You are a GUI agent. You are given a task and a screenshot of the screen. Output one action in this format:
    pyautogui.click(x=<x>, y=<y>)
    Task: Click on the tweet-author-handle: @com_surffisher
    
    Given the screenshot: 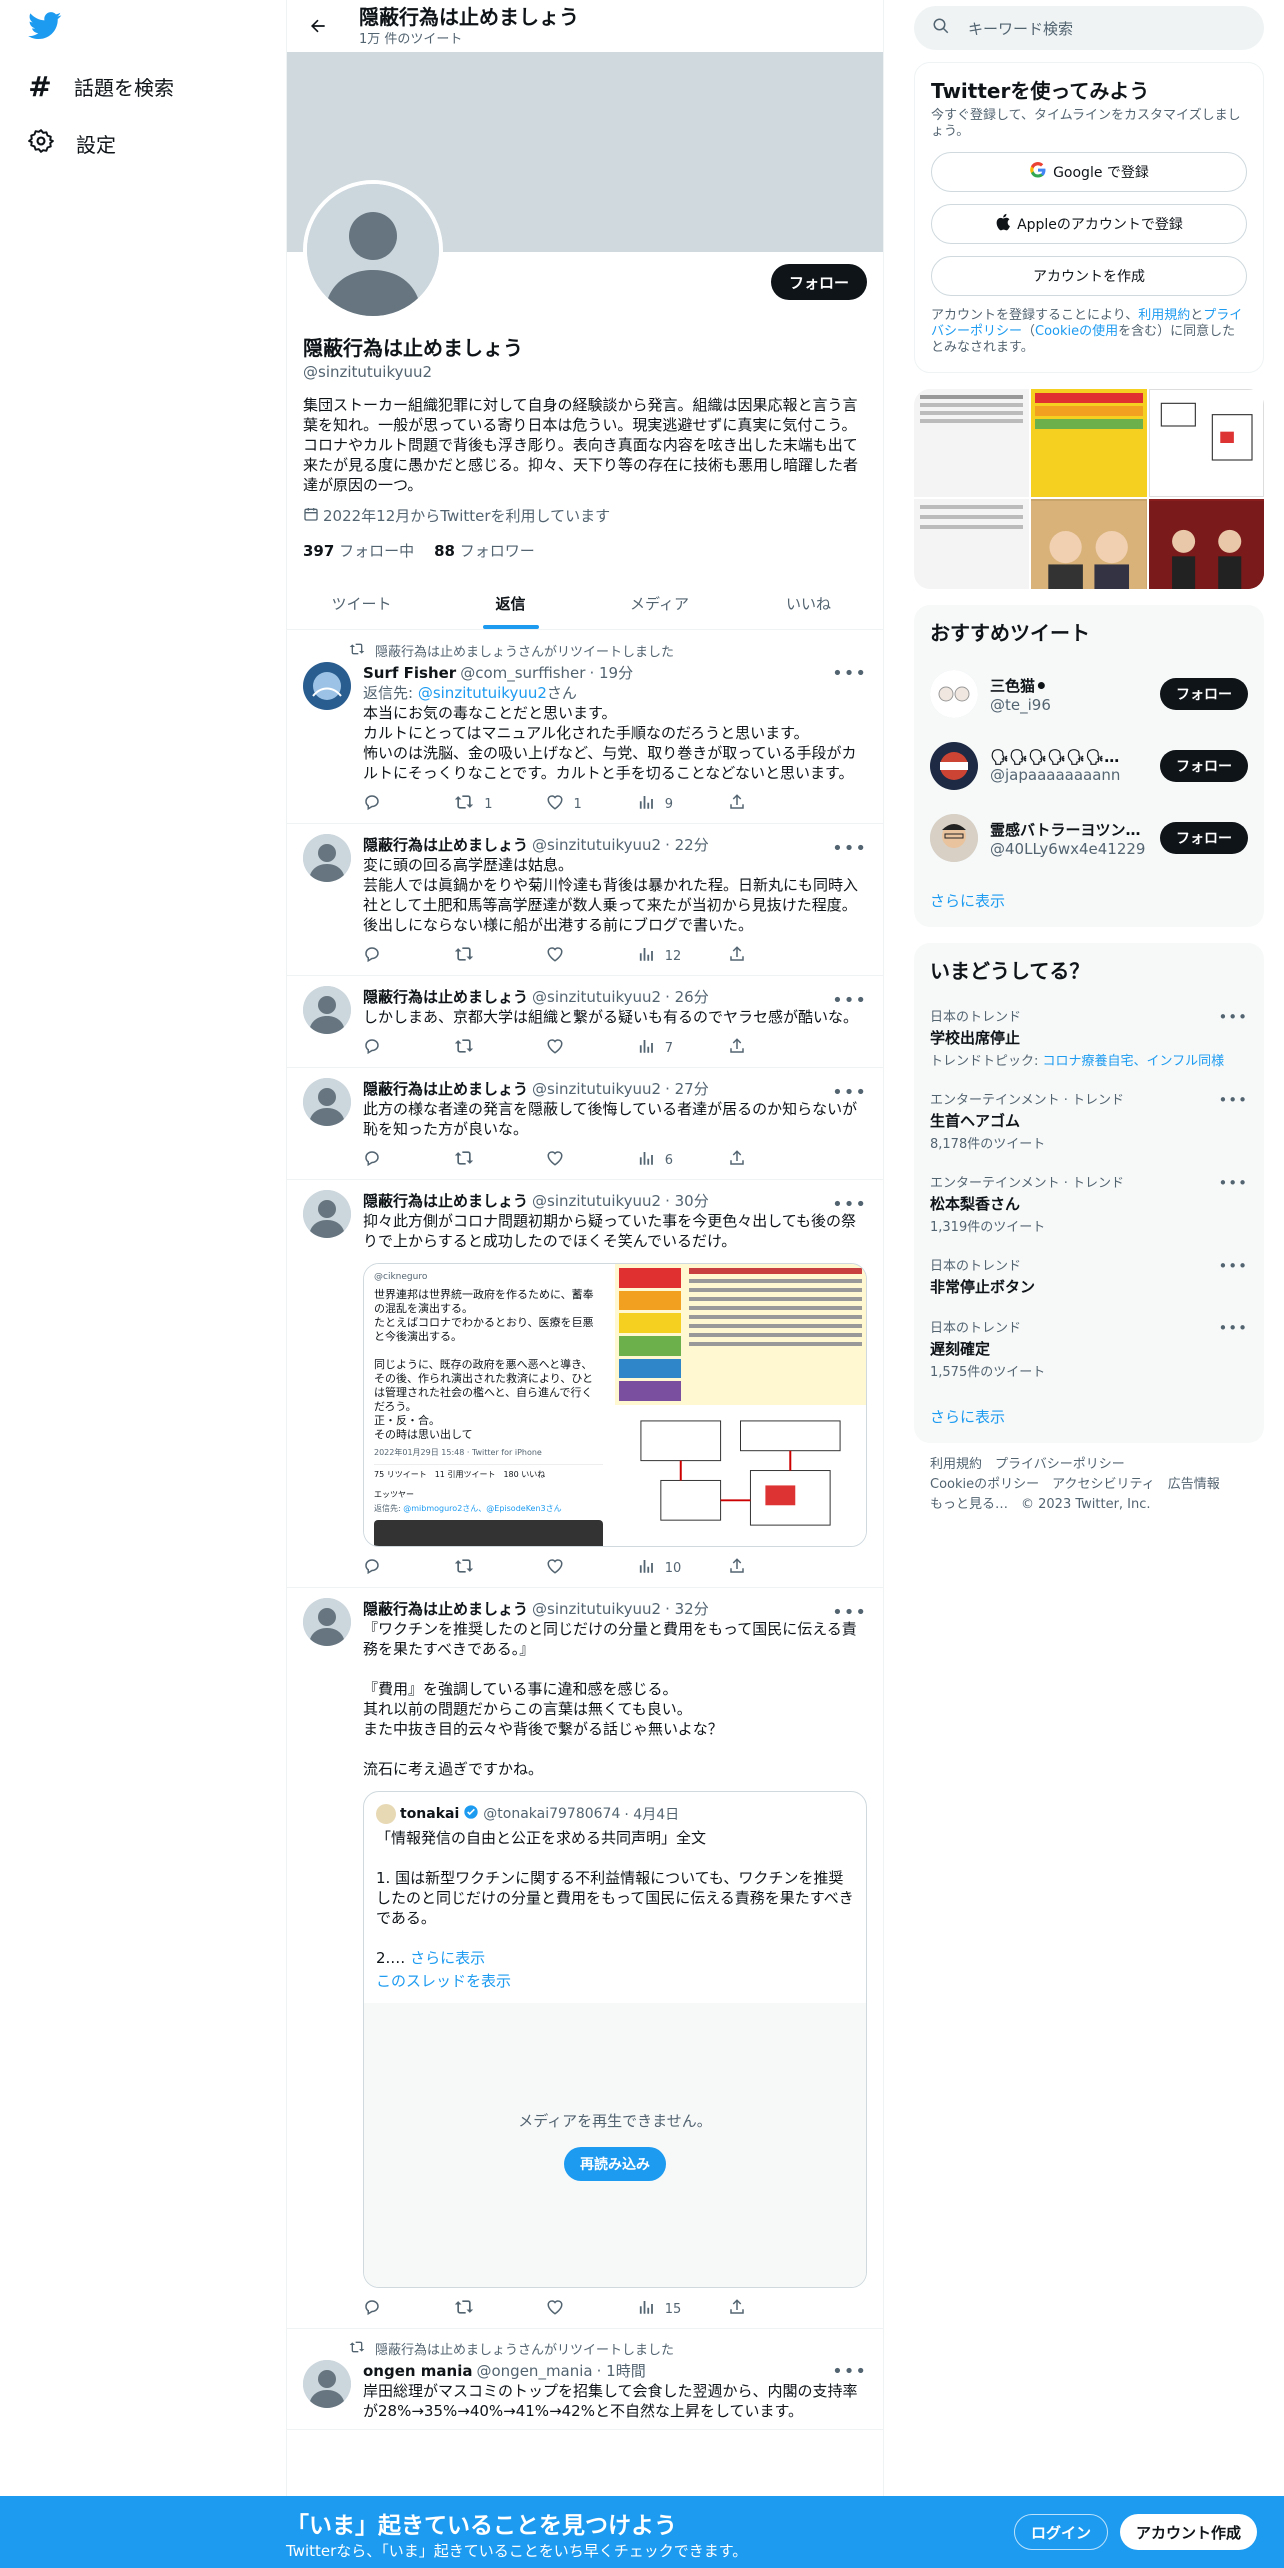 What is the action you would take?
    pyautogui.click(x=522, y=673)
    